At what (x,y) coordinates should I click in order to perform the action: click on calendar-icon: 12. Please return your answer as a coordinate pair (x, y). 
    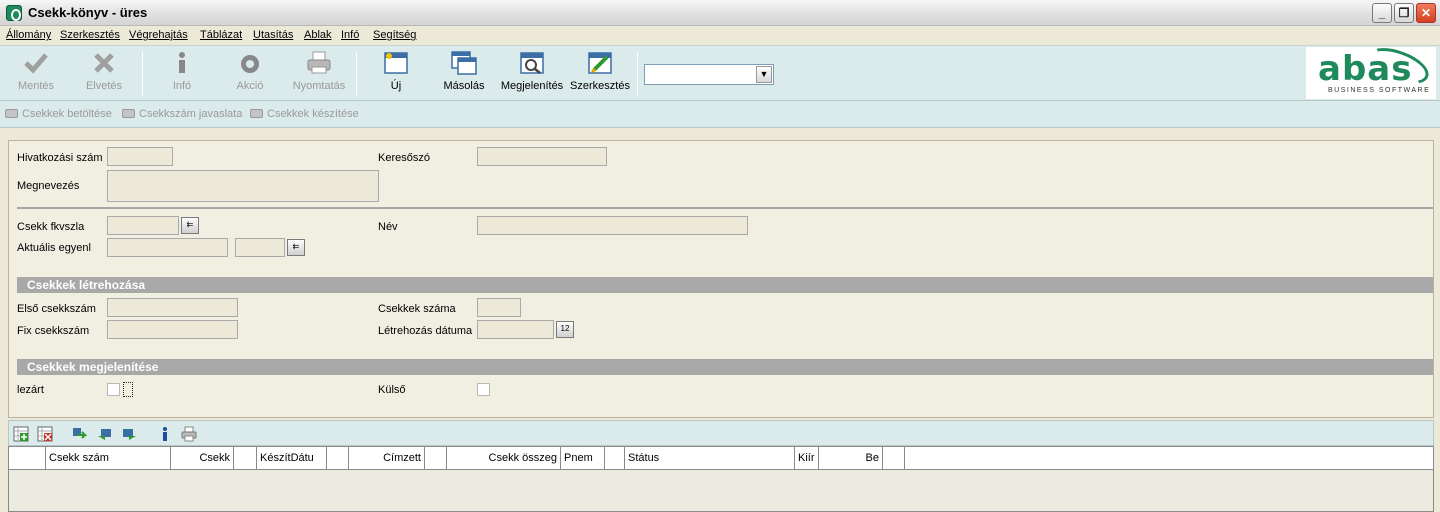
    Looking at the image, I should click on (565, 329).